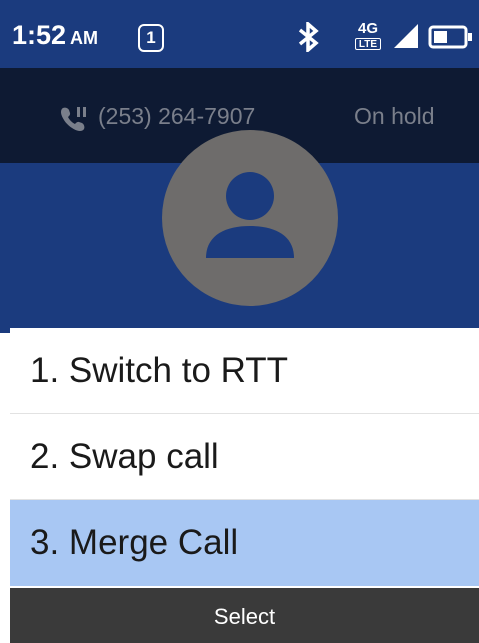 The image size is (479, 643). What do you see at coordinates (84, 38) in the screenshot?
I see `clock-ampm: AM` at bounding box center [84, 38].